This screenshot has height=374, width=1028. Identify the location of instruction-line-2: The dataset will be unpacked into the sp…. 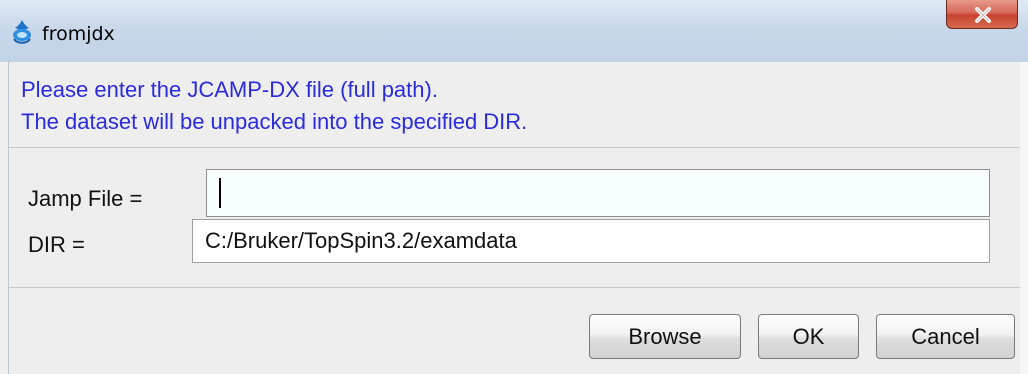
(274, 121).